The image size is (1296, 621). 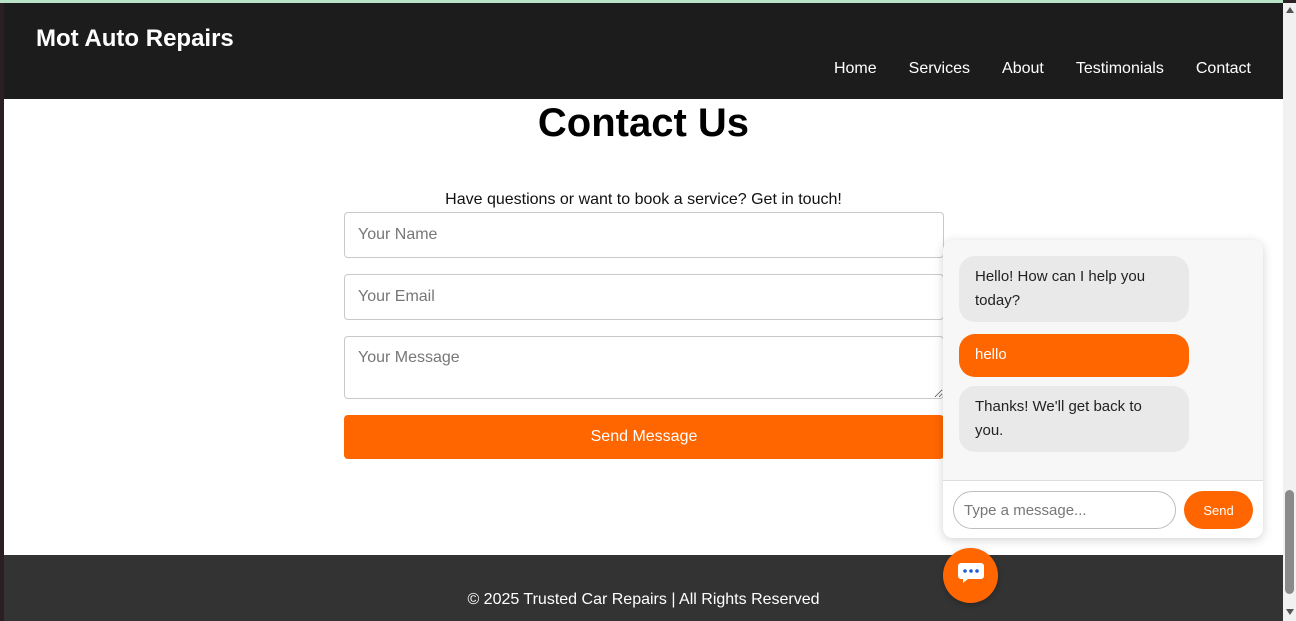 What do you see at coordinates (644, 235) in the screenshot?
I see `name-input` at bounding box center [644, 235].